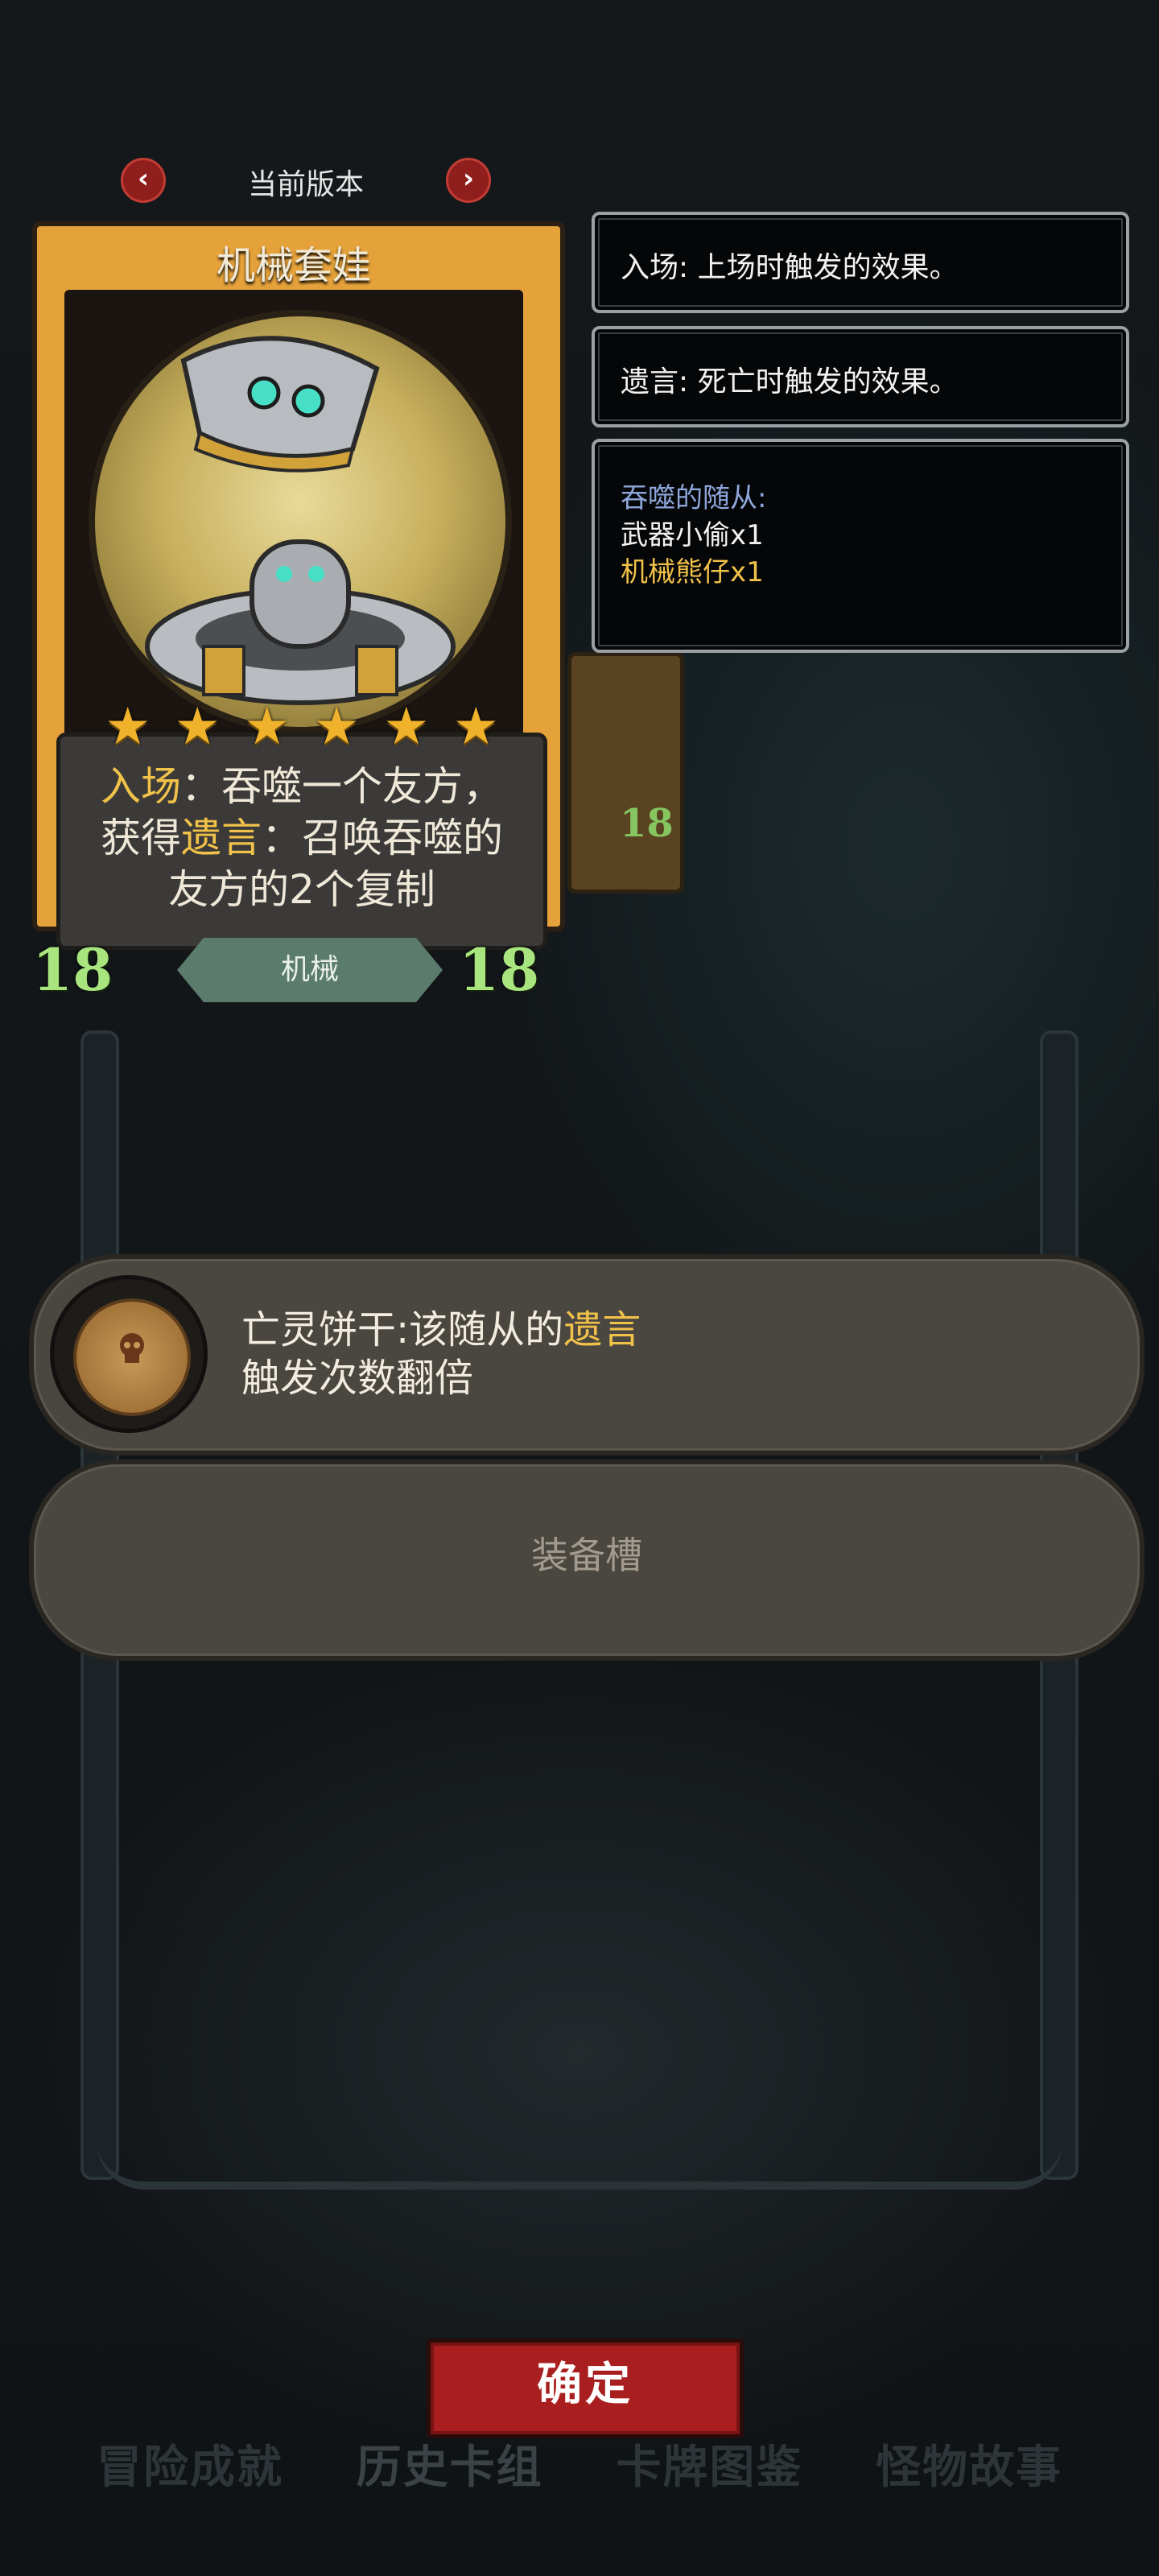  What do you see at coordinates (132, 1348) in the screenshot?
I see `skull-icon` at bounding box center [132, 1348].